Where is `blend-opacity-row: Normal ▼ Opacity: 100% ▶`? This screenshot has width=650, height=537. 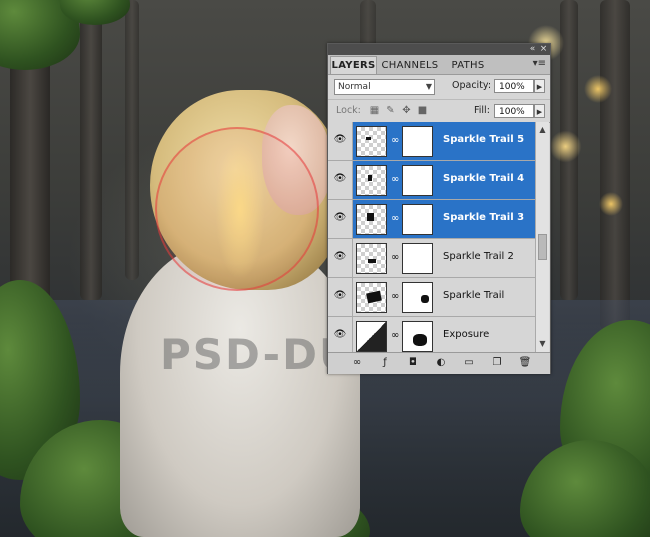
blend-opacity-row: Normal ▼ Opacity: 100% ▶ is located at coordinates (439, 87).